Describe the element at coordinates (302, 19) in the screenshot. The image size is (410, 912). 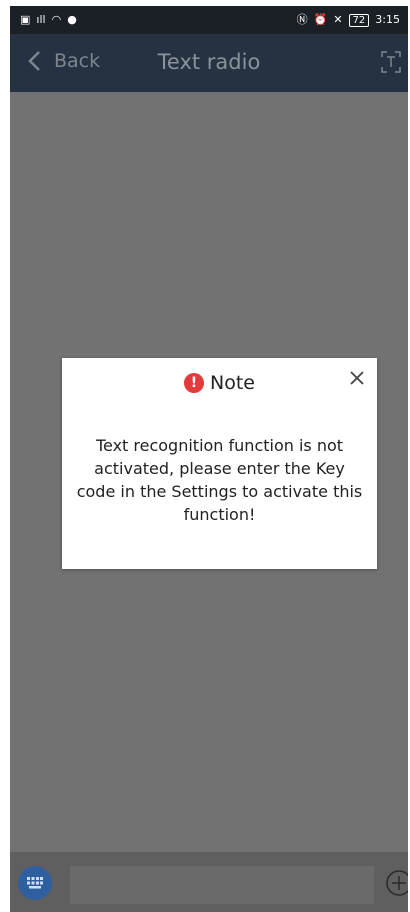
I see `nfc-icon: Ⓝ` at that location.